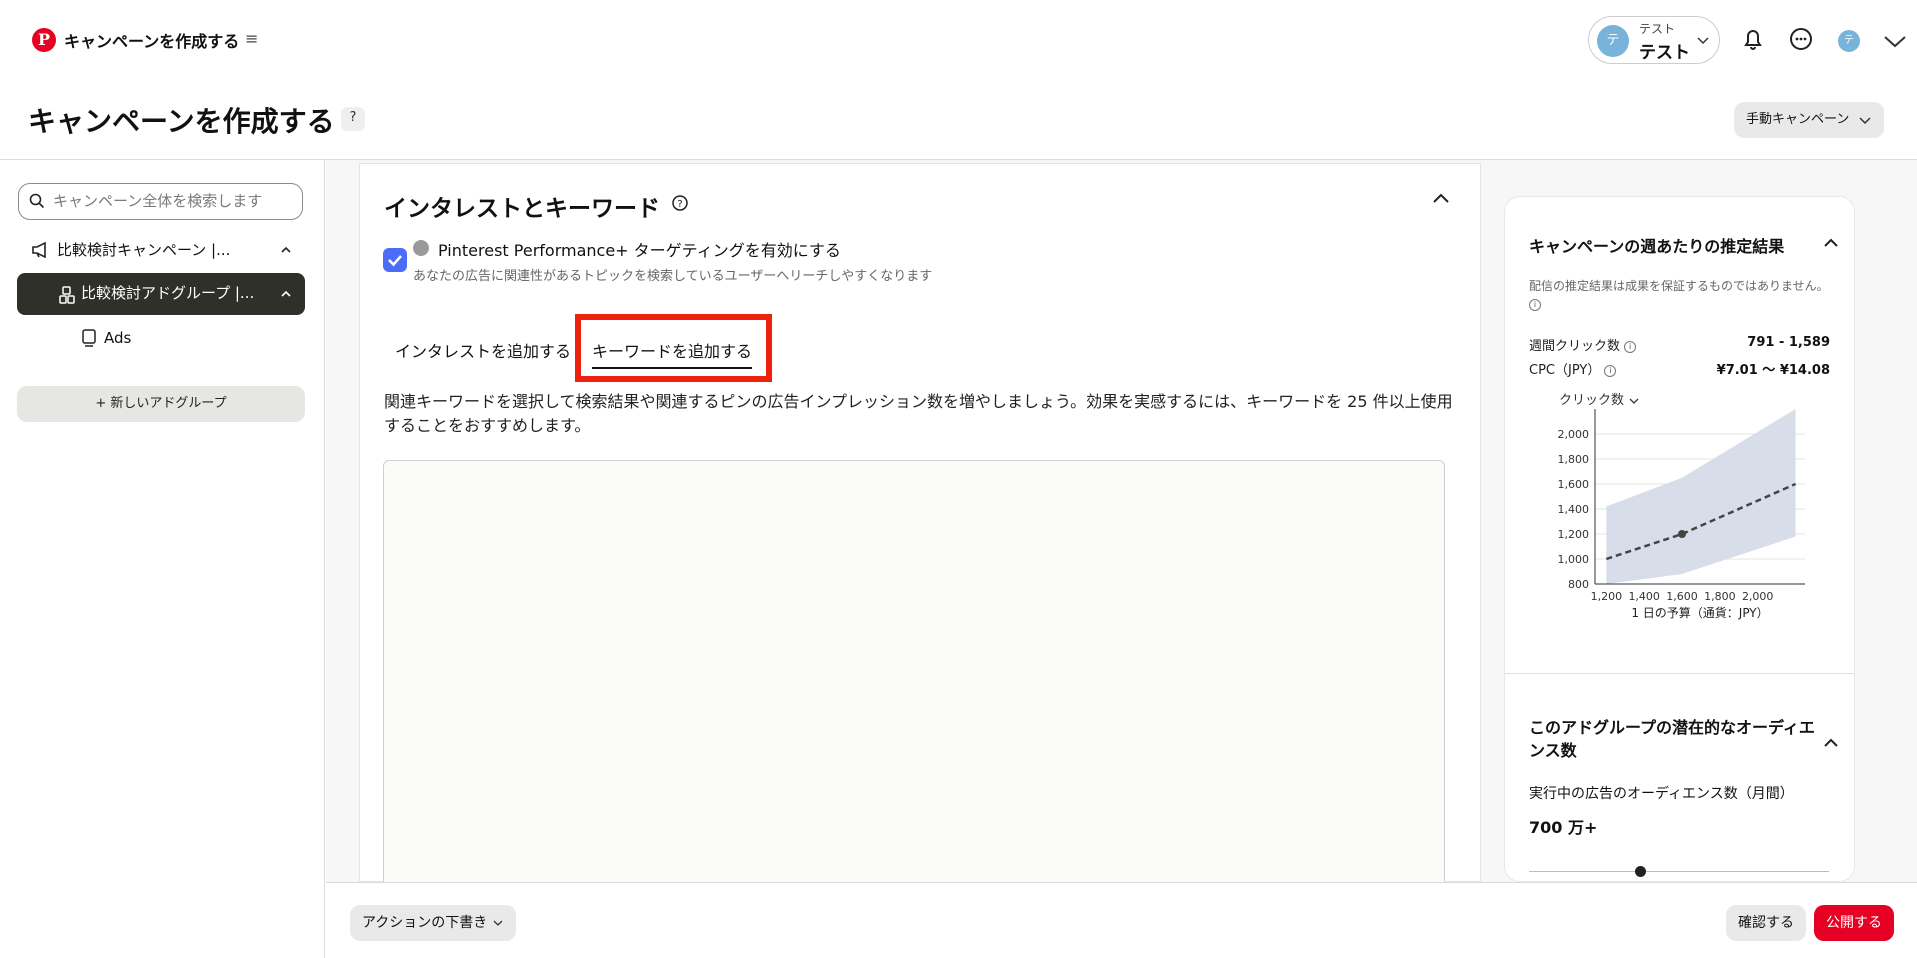 The width and height of the screenshot is (1917, 958). Describe the element at coordinates (1682, 596) in the screenshot. I see `x-tick-label: 1,600` at that location.